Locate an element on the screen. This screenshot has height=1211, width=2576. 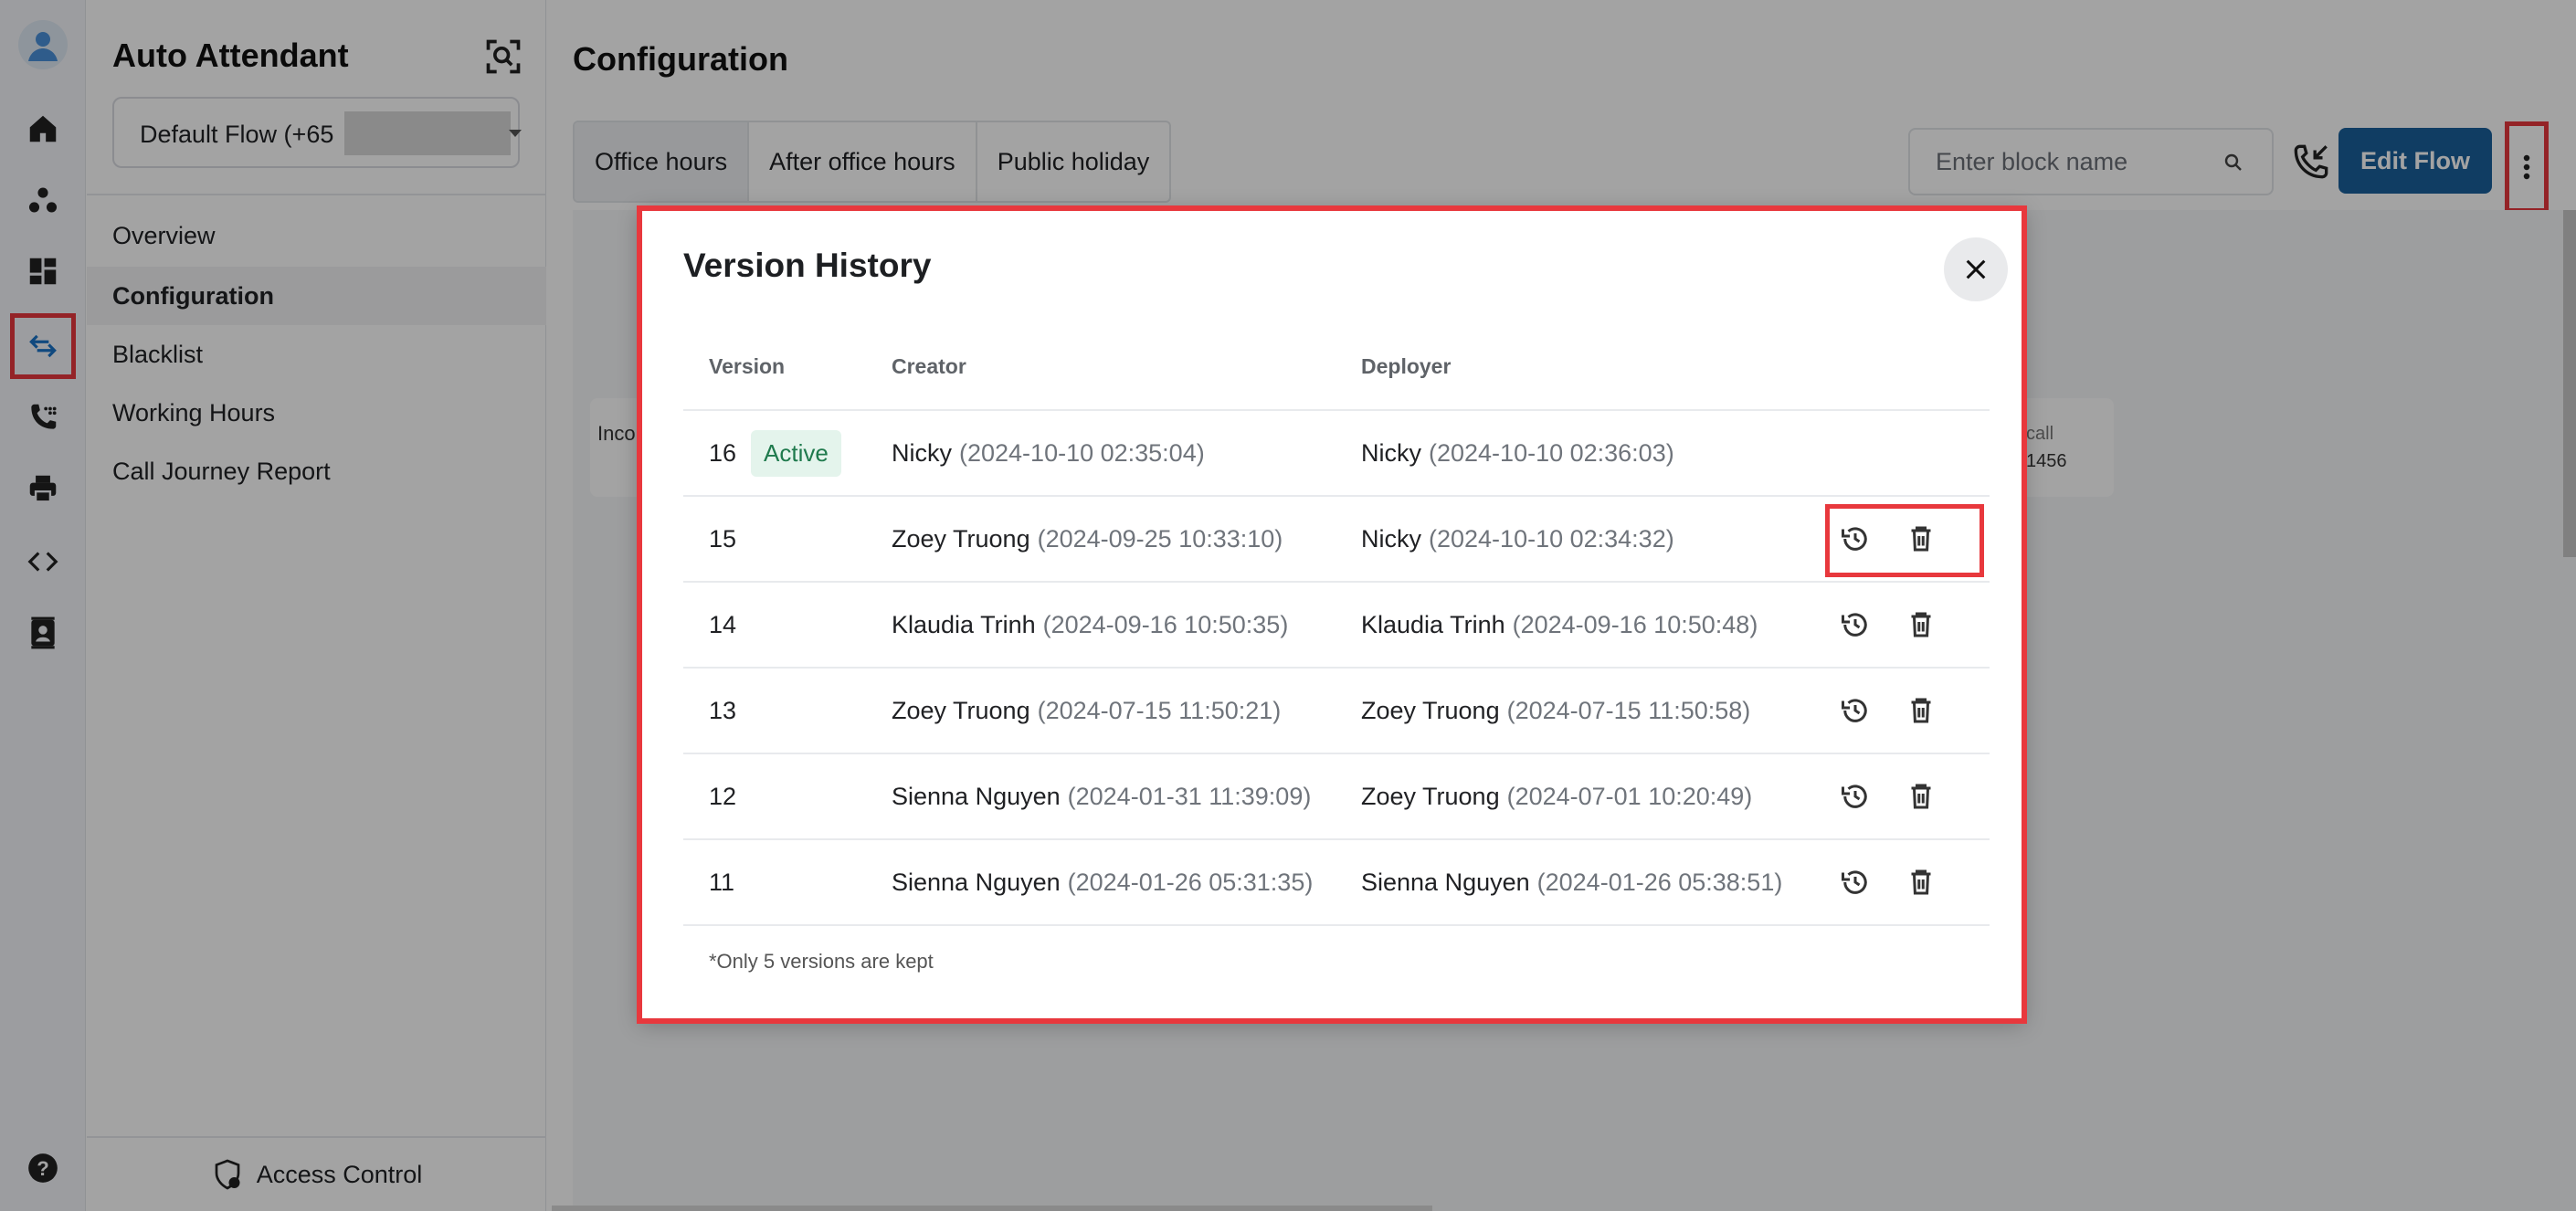
deployer-cell: Nicky (2024-10-10 02:36:03) is located at coordinates (1517, 453).